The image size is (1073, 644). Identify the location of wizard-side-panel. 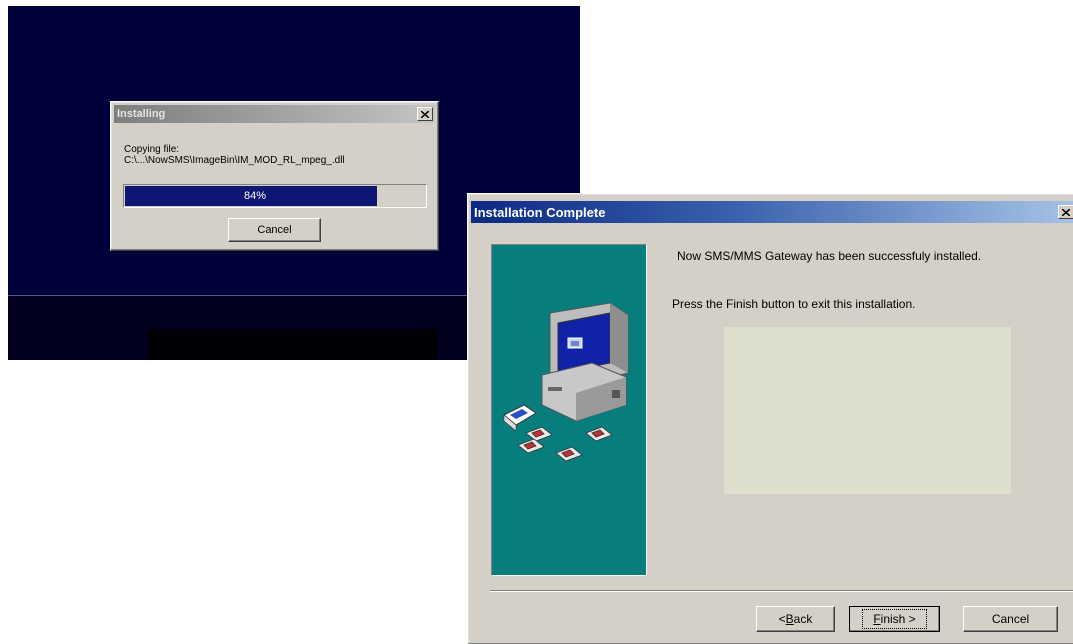
(569, 410).